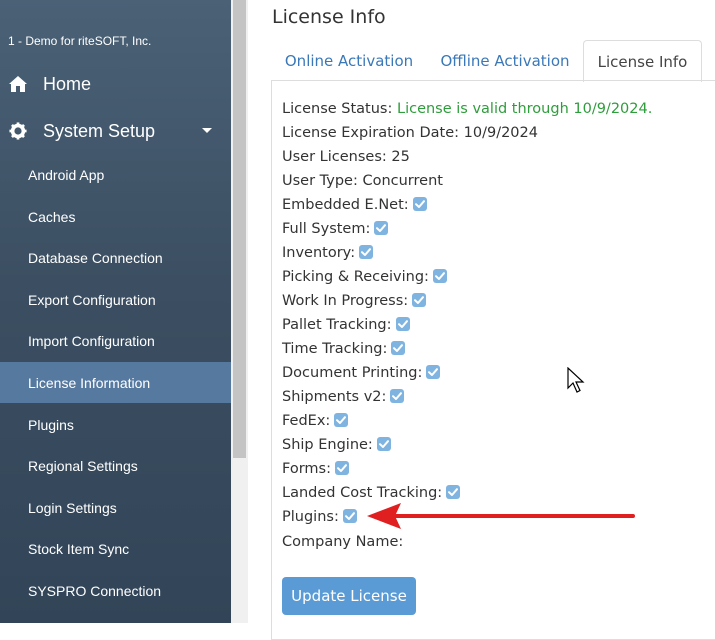 The width and height of the screenshot is (715, 640). Describe the element at coordinates (115, 424) in the screenshot. I see `sidebar-item-plugins: Plugins` at that location.